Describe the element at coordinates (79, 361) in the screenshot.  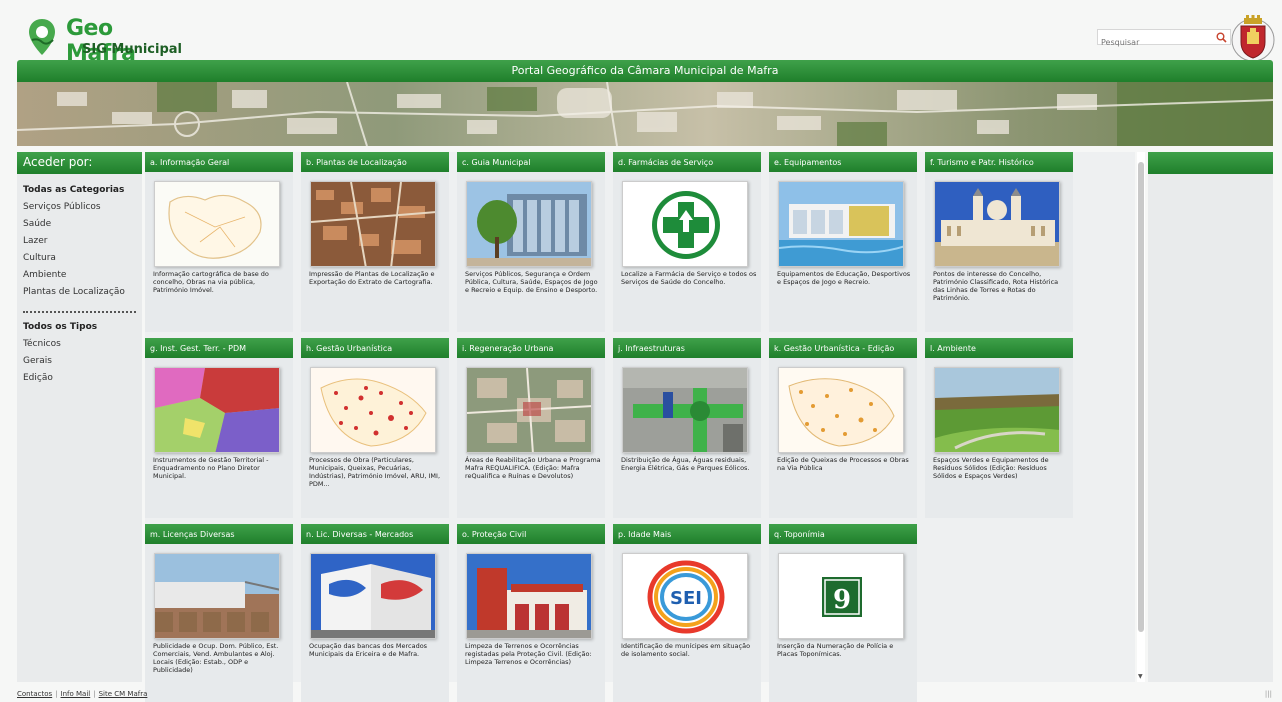
I see `filter-gerais: Gerais` at that location.